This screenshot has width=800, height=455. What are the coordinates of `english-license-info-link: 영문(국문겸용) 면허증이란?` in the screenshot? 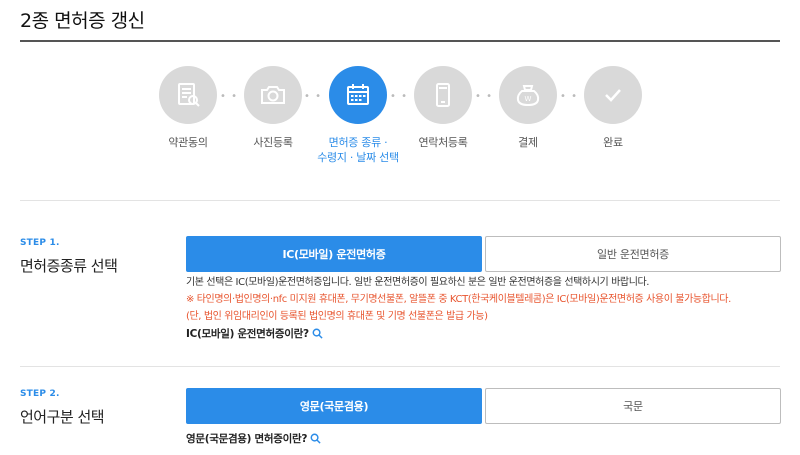 It's located at (253, 438).